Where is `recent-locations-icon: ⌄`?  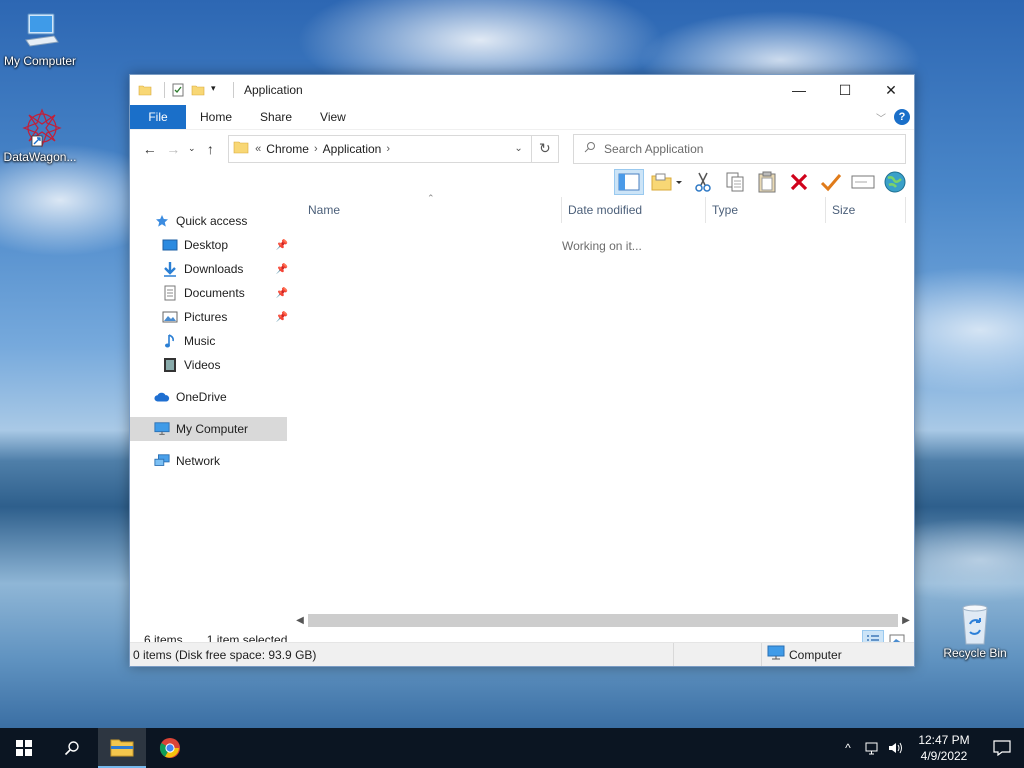
recent-locations-icon: ⌄ is located at coordinates (192, 149).